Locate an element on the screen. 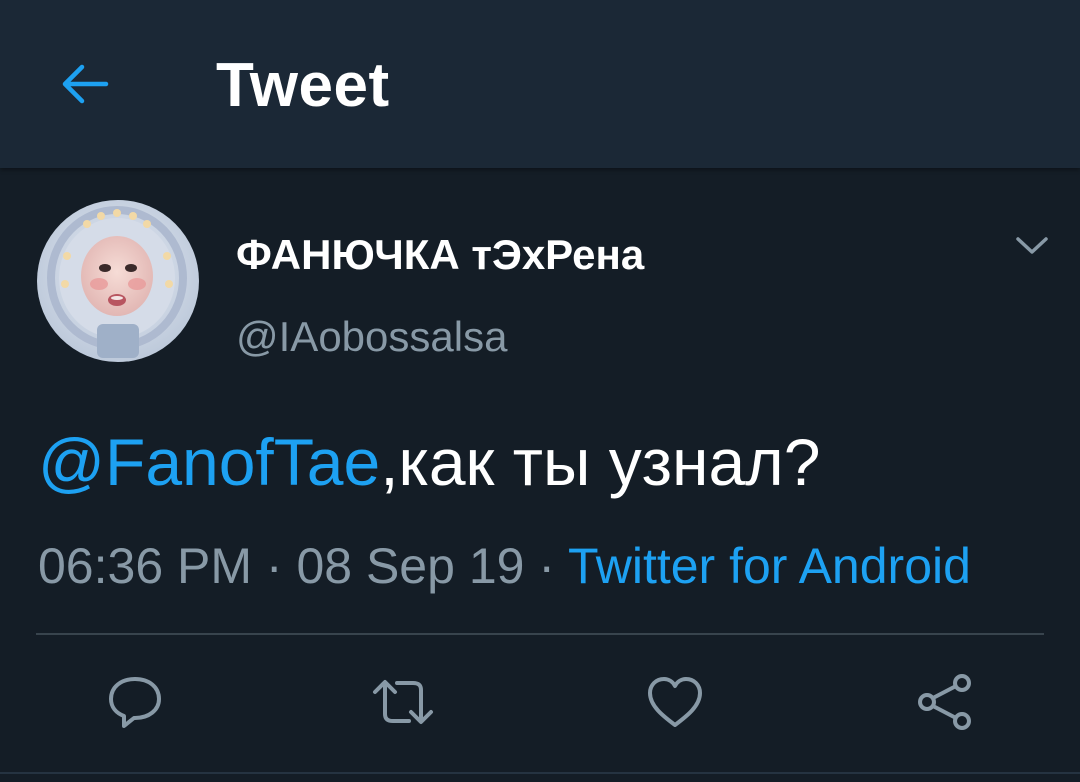 The image size is (1080, 782). avatar-image is located at coordinates (118, 281).